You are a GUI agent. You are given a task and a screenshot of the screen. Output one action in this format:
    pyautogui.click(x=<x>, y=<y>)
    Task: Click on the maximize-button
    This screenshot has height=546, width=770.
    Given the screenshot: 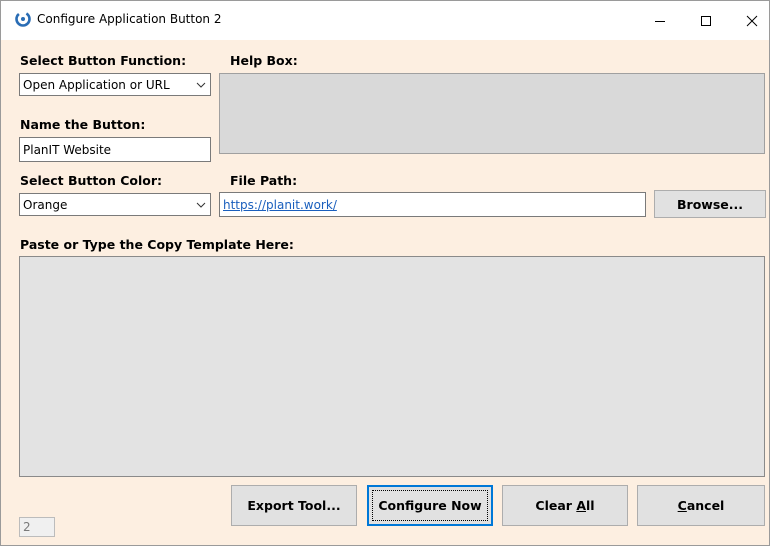 What is the action you would take?
    pyautogui.click(x=706, y=20)
    